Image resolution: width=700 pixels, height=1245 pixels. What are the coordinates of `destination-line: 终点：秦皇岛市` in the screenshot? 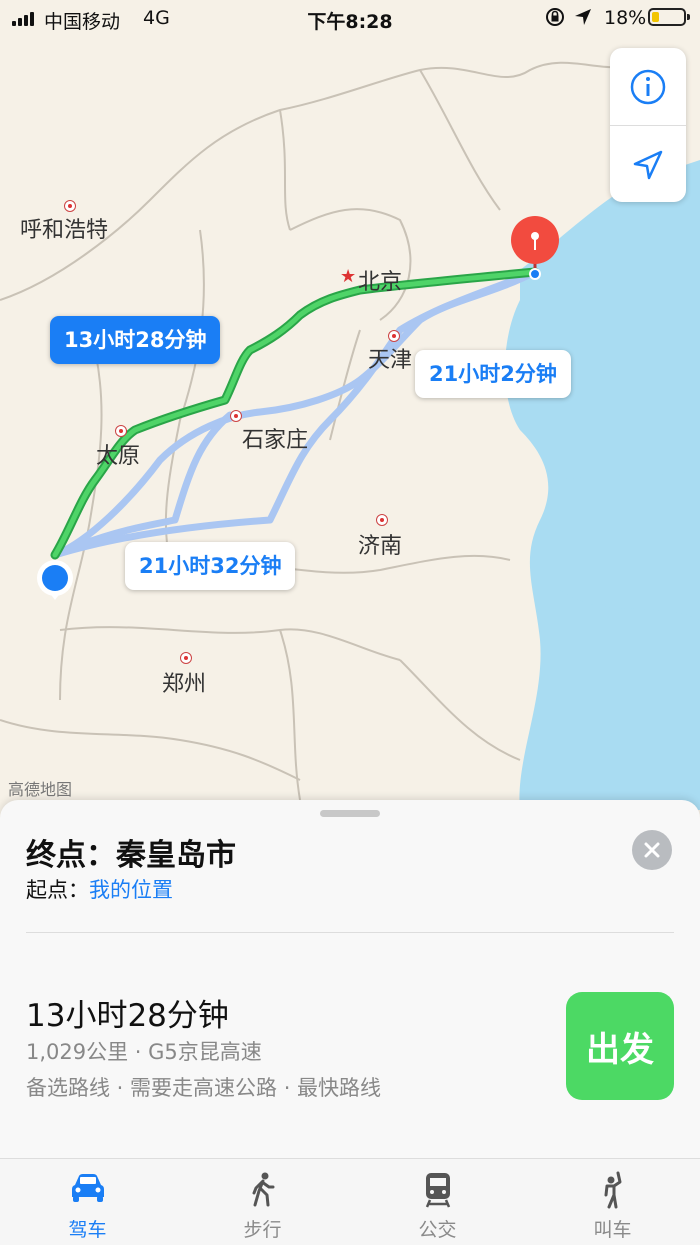 It's located at (131, 852).